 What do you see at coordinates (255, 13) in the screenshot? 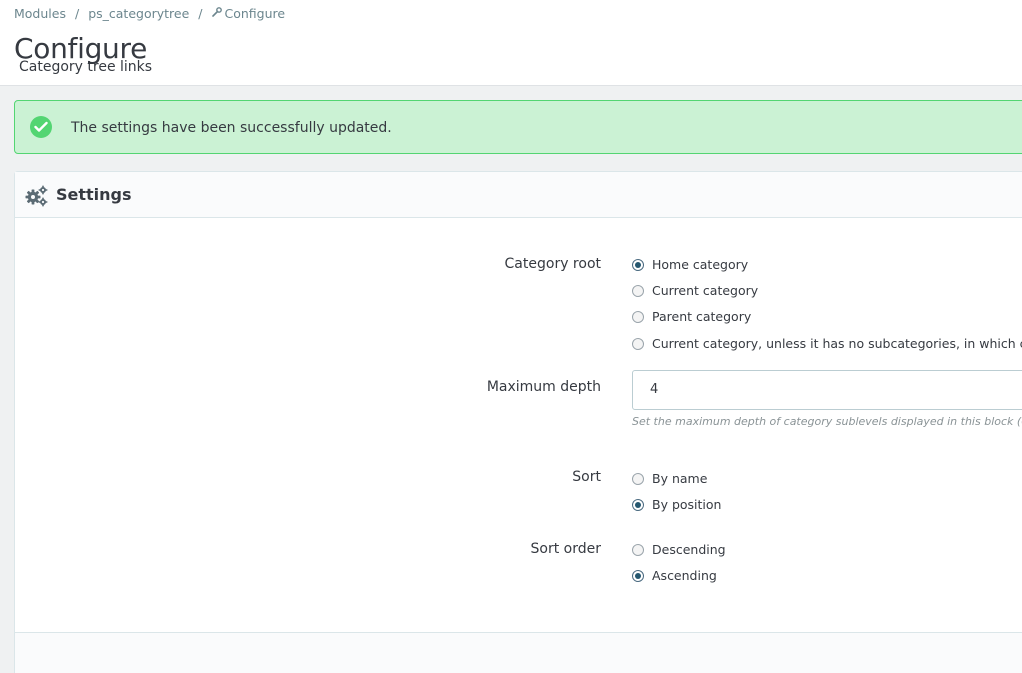
I see `breadcrumb-configure: Configure` at bounding box center [255, 13].